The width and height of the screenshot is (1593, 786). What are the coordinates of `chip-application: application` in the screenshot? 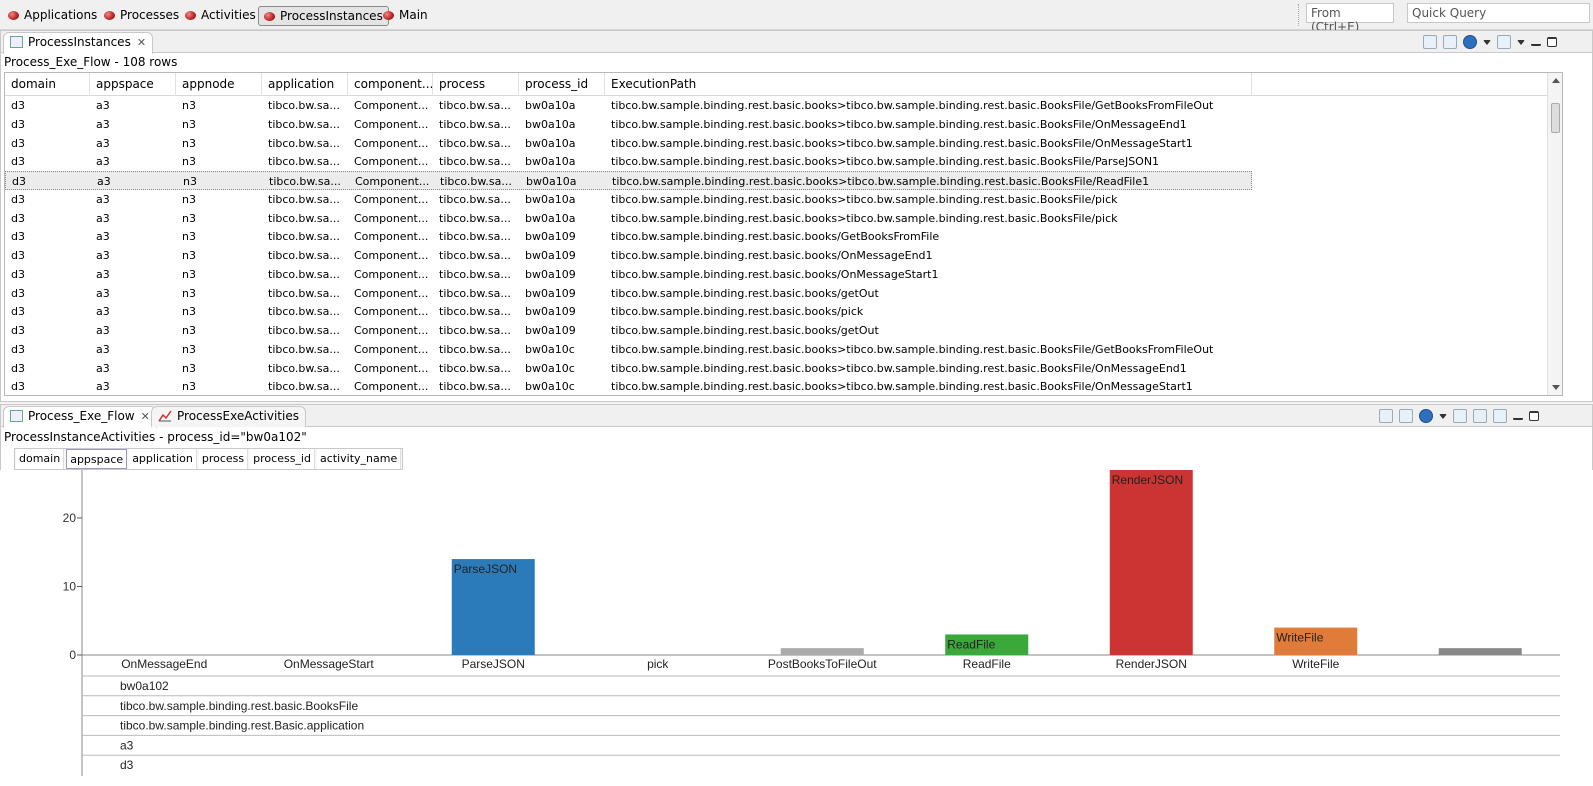 It's located at (163, 459).